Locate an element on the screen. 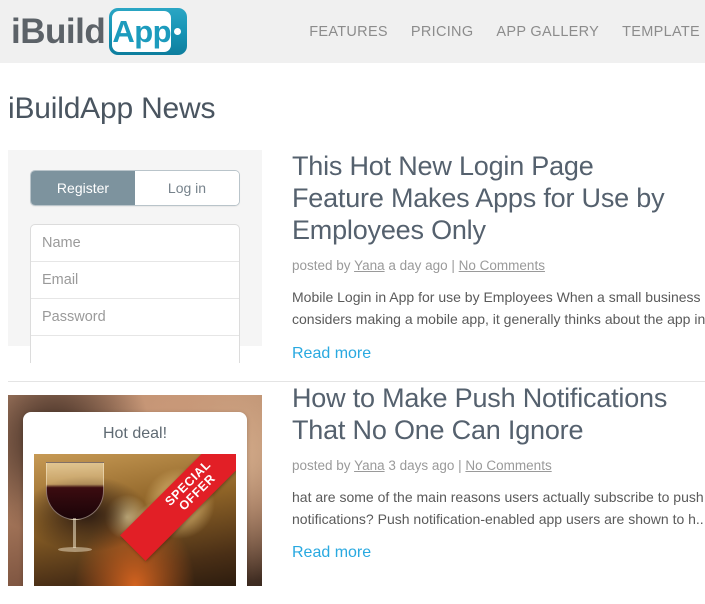 Image resolution: width=705 pixels, height=604 pixels. special-offer-ribbon: SPECIAL OFFER is located at coordinates (178, 507).